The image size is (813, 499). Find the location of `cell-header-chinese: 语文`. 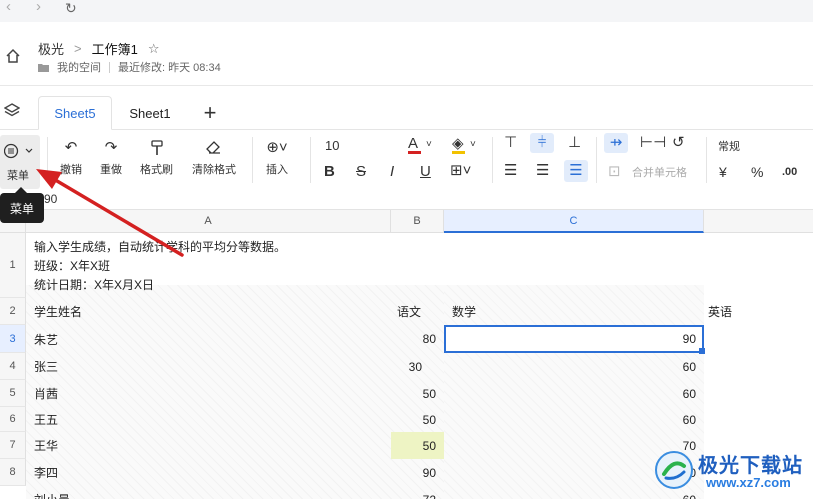

cell-header-chinese: 语文 is located at coordinates (409, 311).